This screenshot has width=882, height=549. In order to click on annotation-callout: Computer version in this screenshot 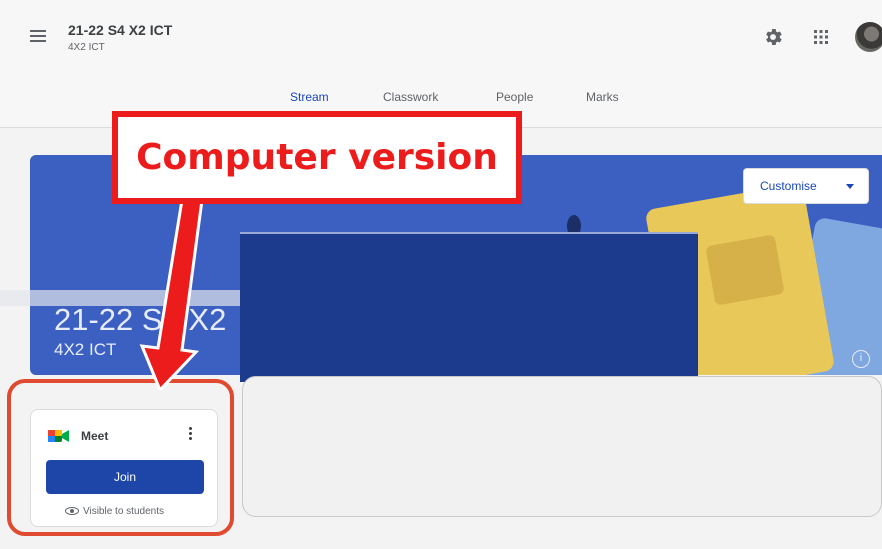, I will do `click(317, 157)`.